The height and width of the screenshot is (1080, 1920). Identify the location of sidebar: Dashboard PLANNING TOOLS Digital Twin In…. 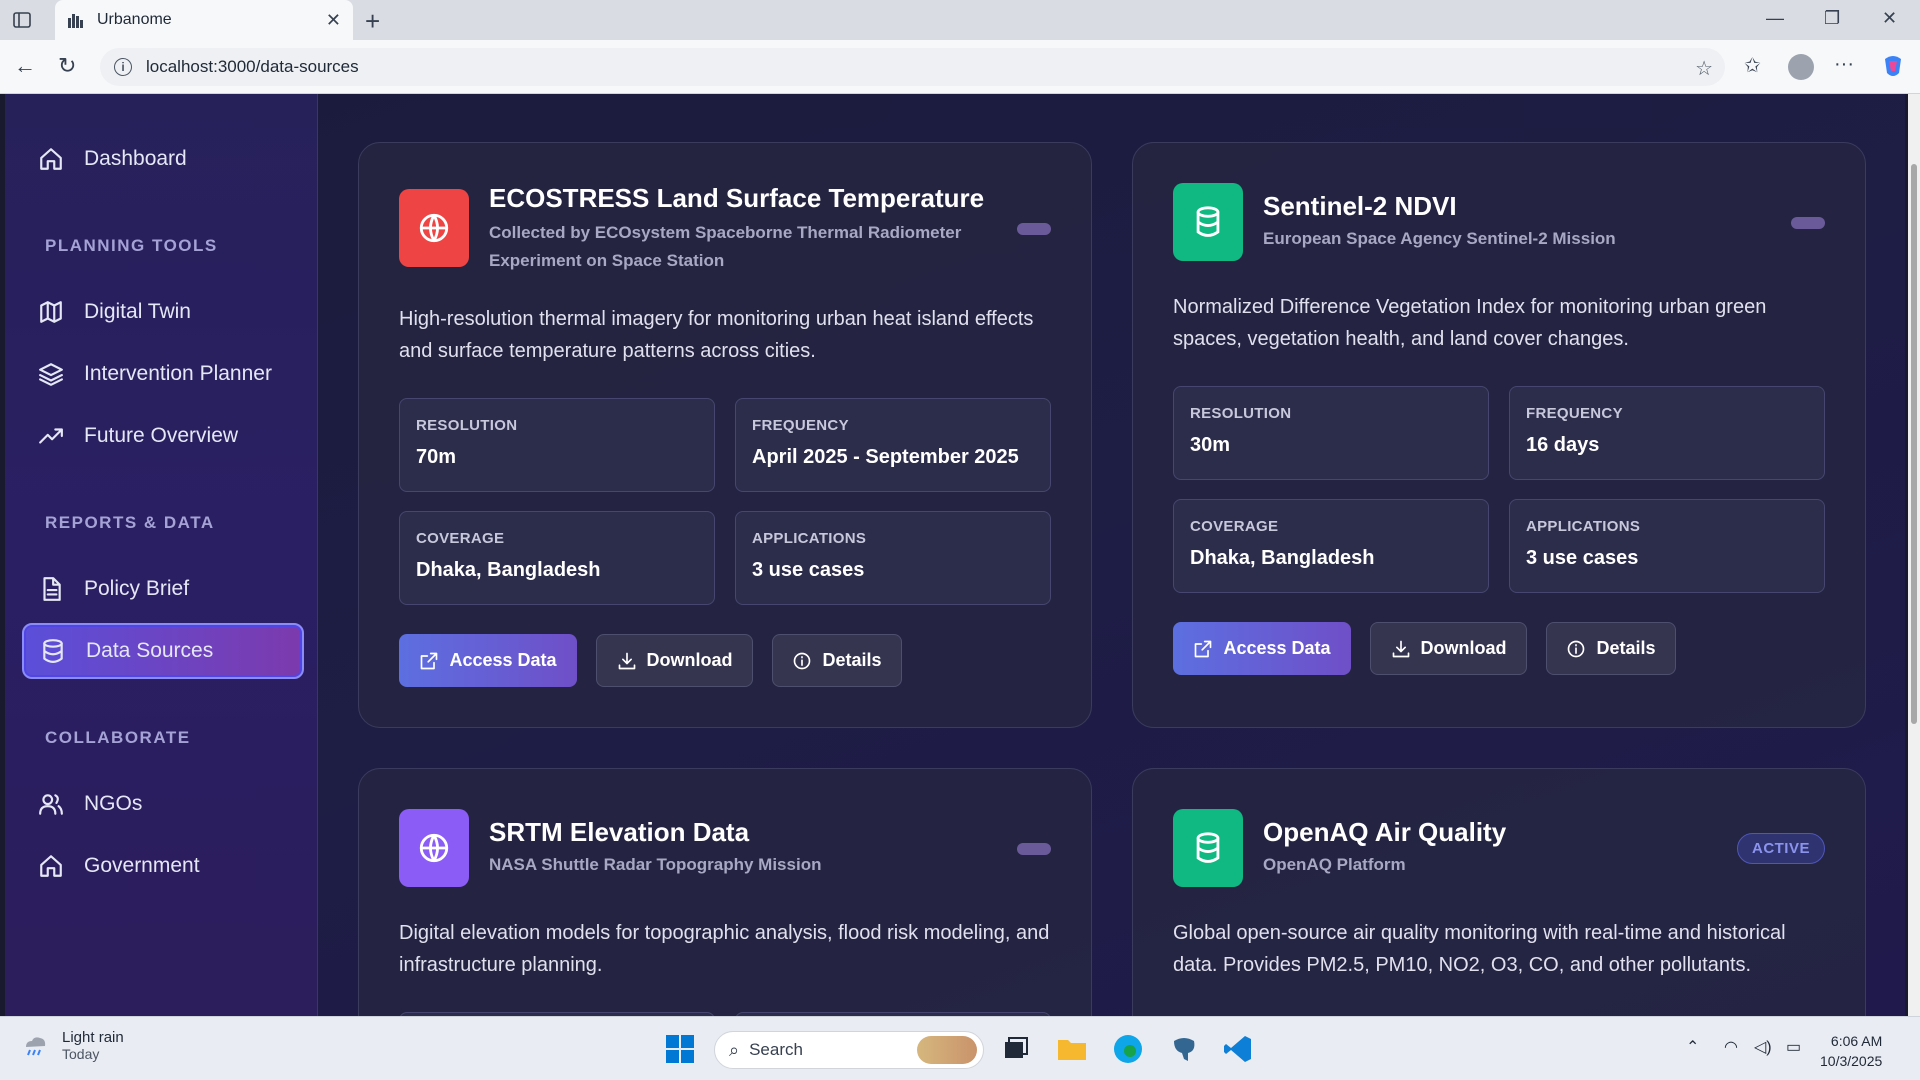
(161, 555).